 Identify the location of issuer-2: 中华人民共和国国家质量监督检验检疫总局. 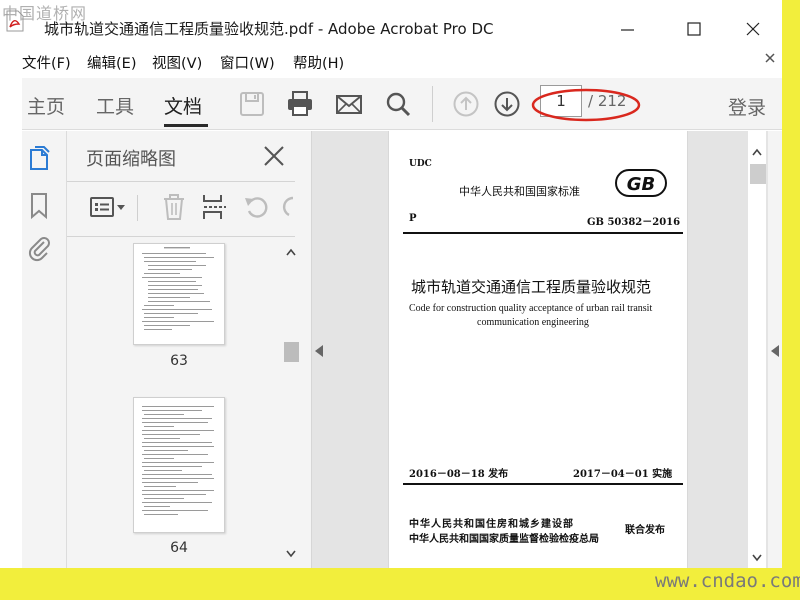
(504, 539).